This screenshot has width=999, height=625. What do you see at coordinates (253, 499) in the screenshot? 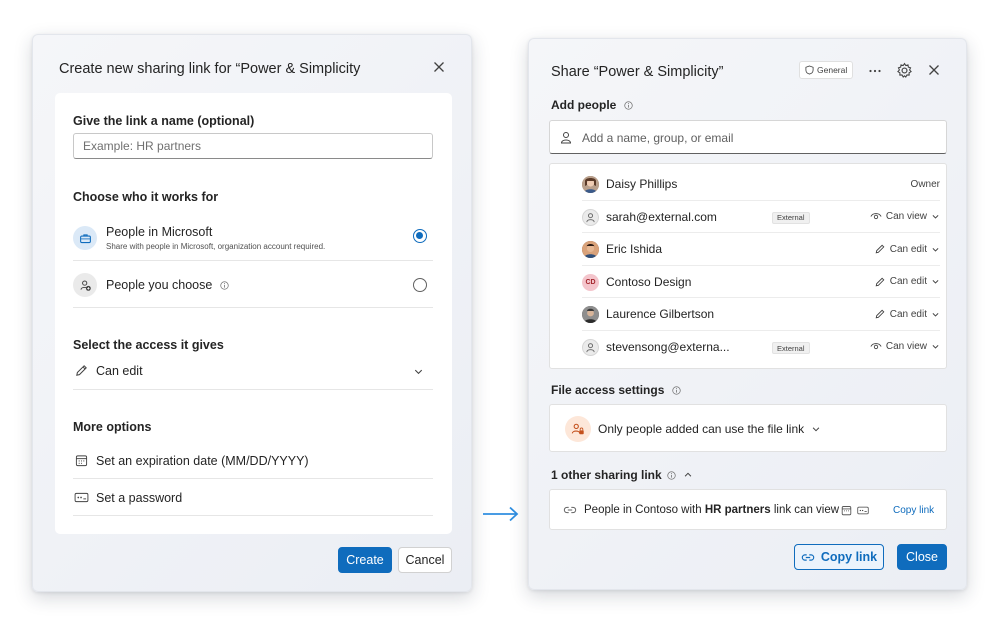
I see `password-option: Set a password` at bounding box center [253, 499].